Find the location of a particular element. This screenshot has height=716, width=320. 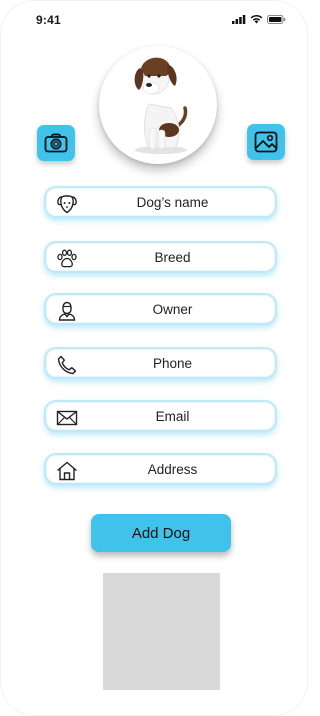

phone-field: Phone is located at coordinates (160, 363).